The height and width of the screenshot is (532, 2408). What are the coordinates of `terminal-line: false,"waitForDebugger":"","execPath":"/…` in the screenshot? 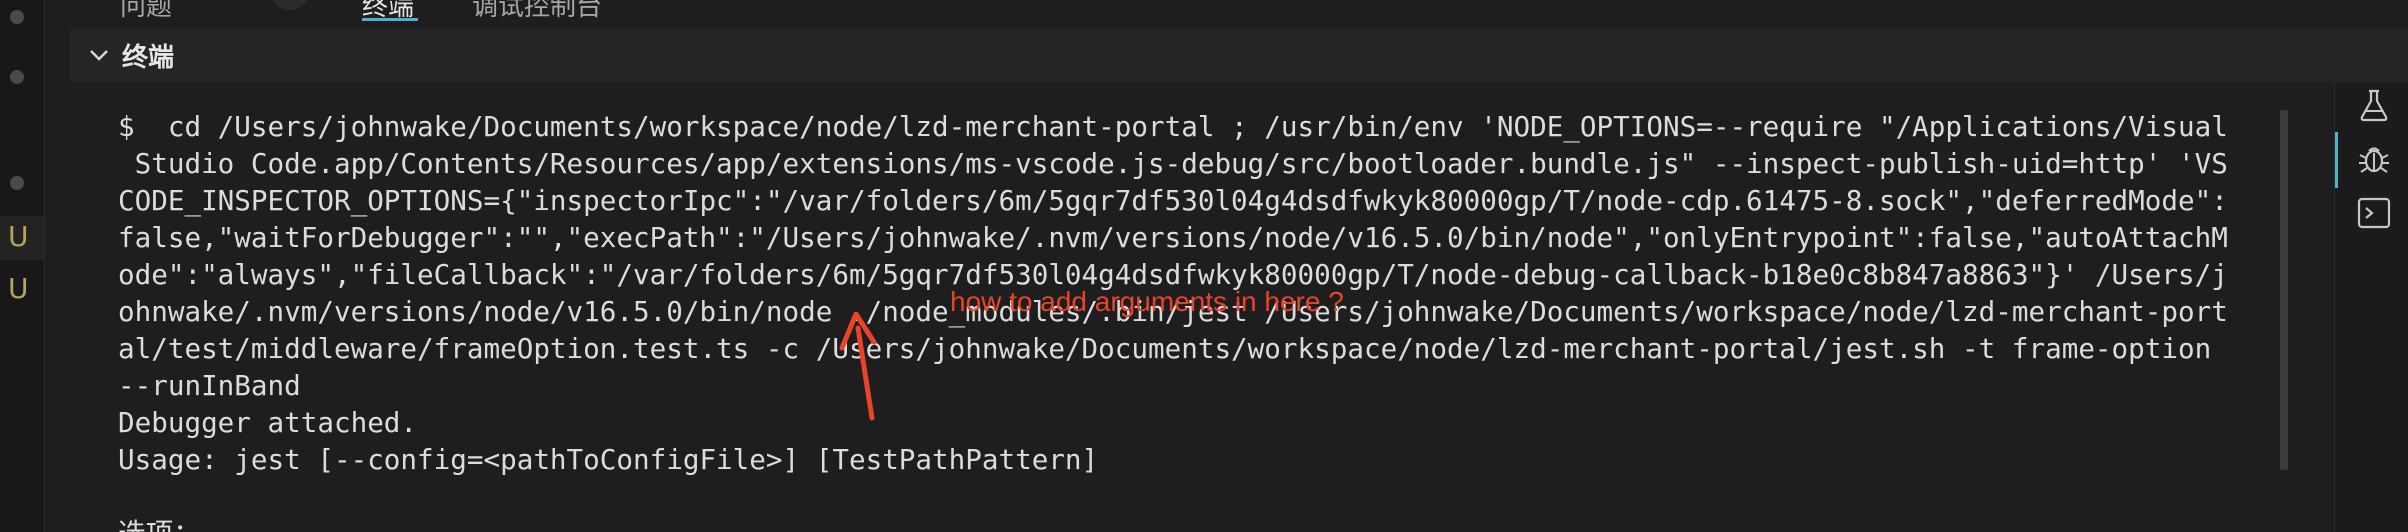 It's located at (1173, 237).